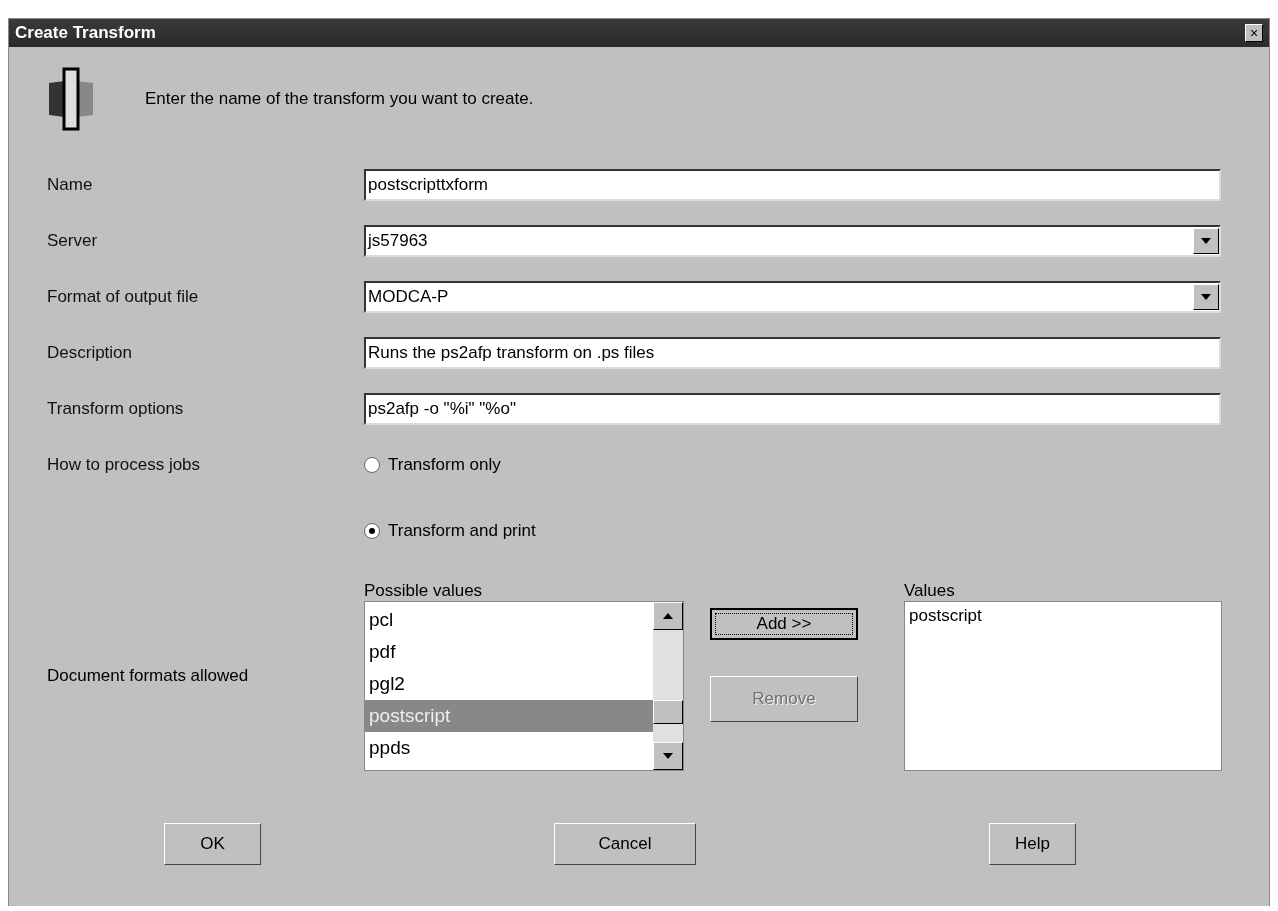  I want to click on input-field: Runs the ps2afp transform on .ps files, so click(792, 353).